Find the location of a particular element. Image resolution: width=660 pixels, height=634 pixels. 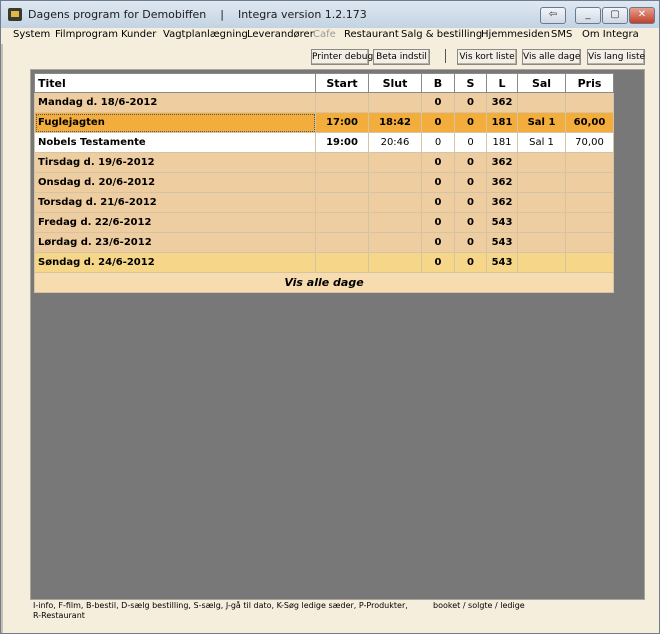

row-title: Mandag d. 18/6-2012 is located at coordinates (175, 102).